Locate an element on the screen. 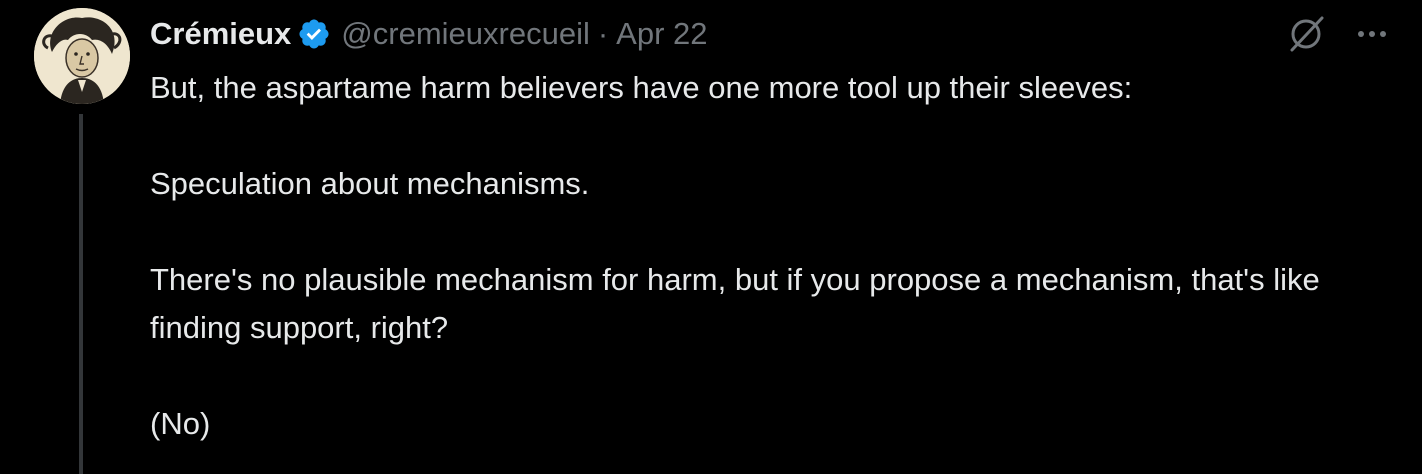 The height and width of the screenshot is (474, 1422). more-options-icon is located at coordinates (1372, 34).